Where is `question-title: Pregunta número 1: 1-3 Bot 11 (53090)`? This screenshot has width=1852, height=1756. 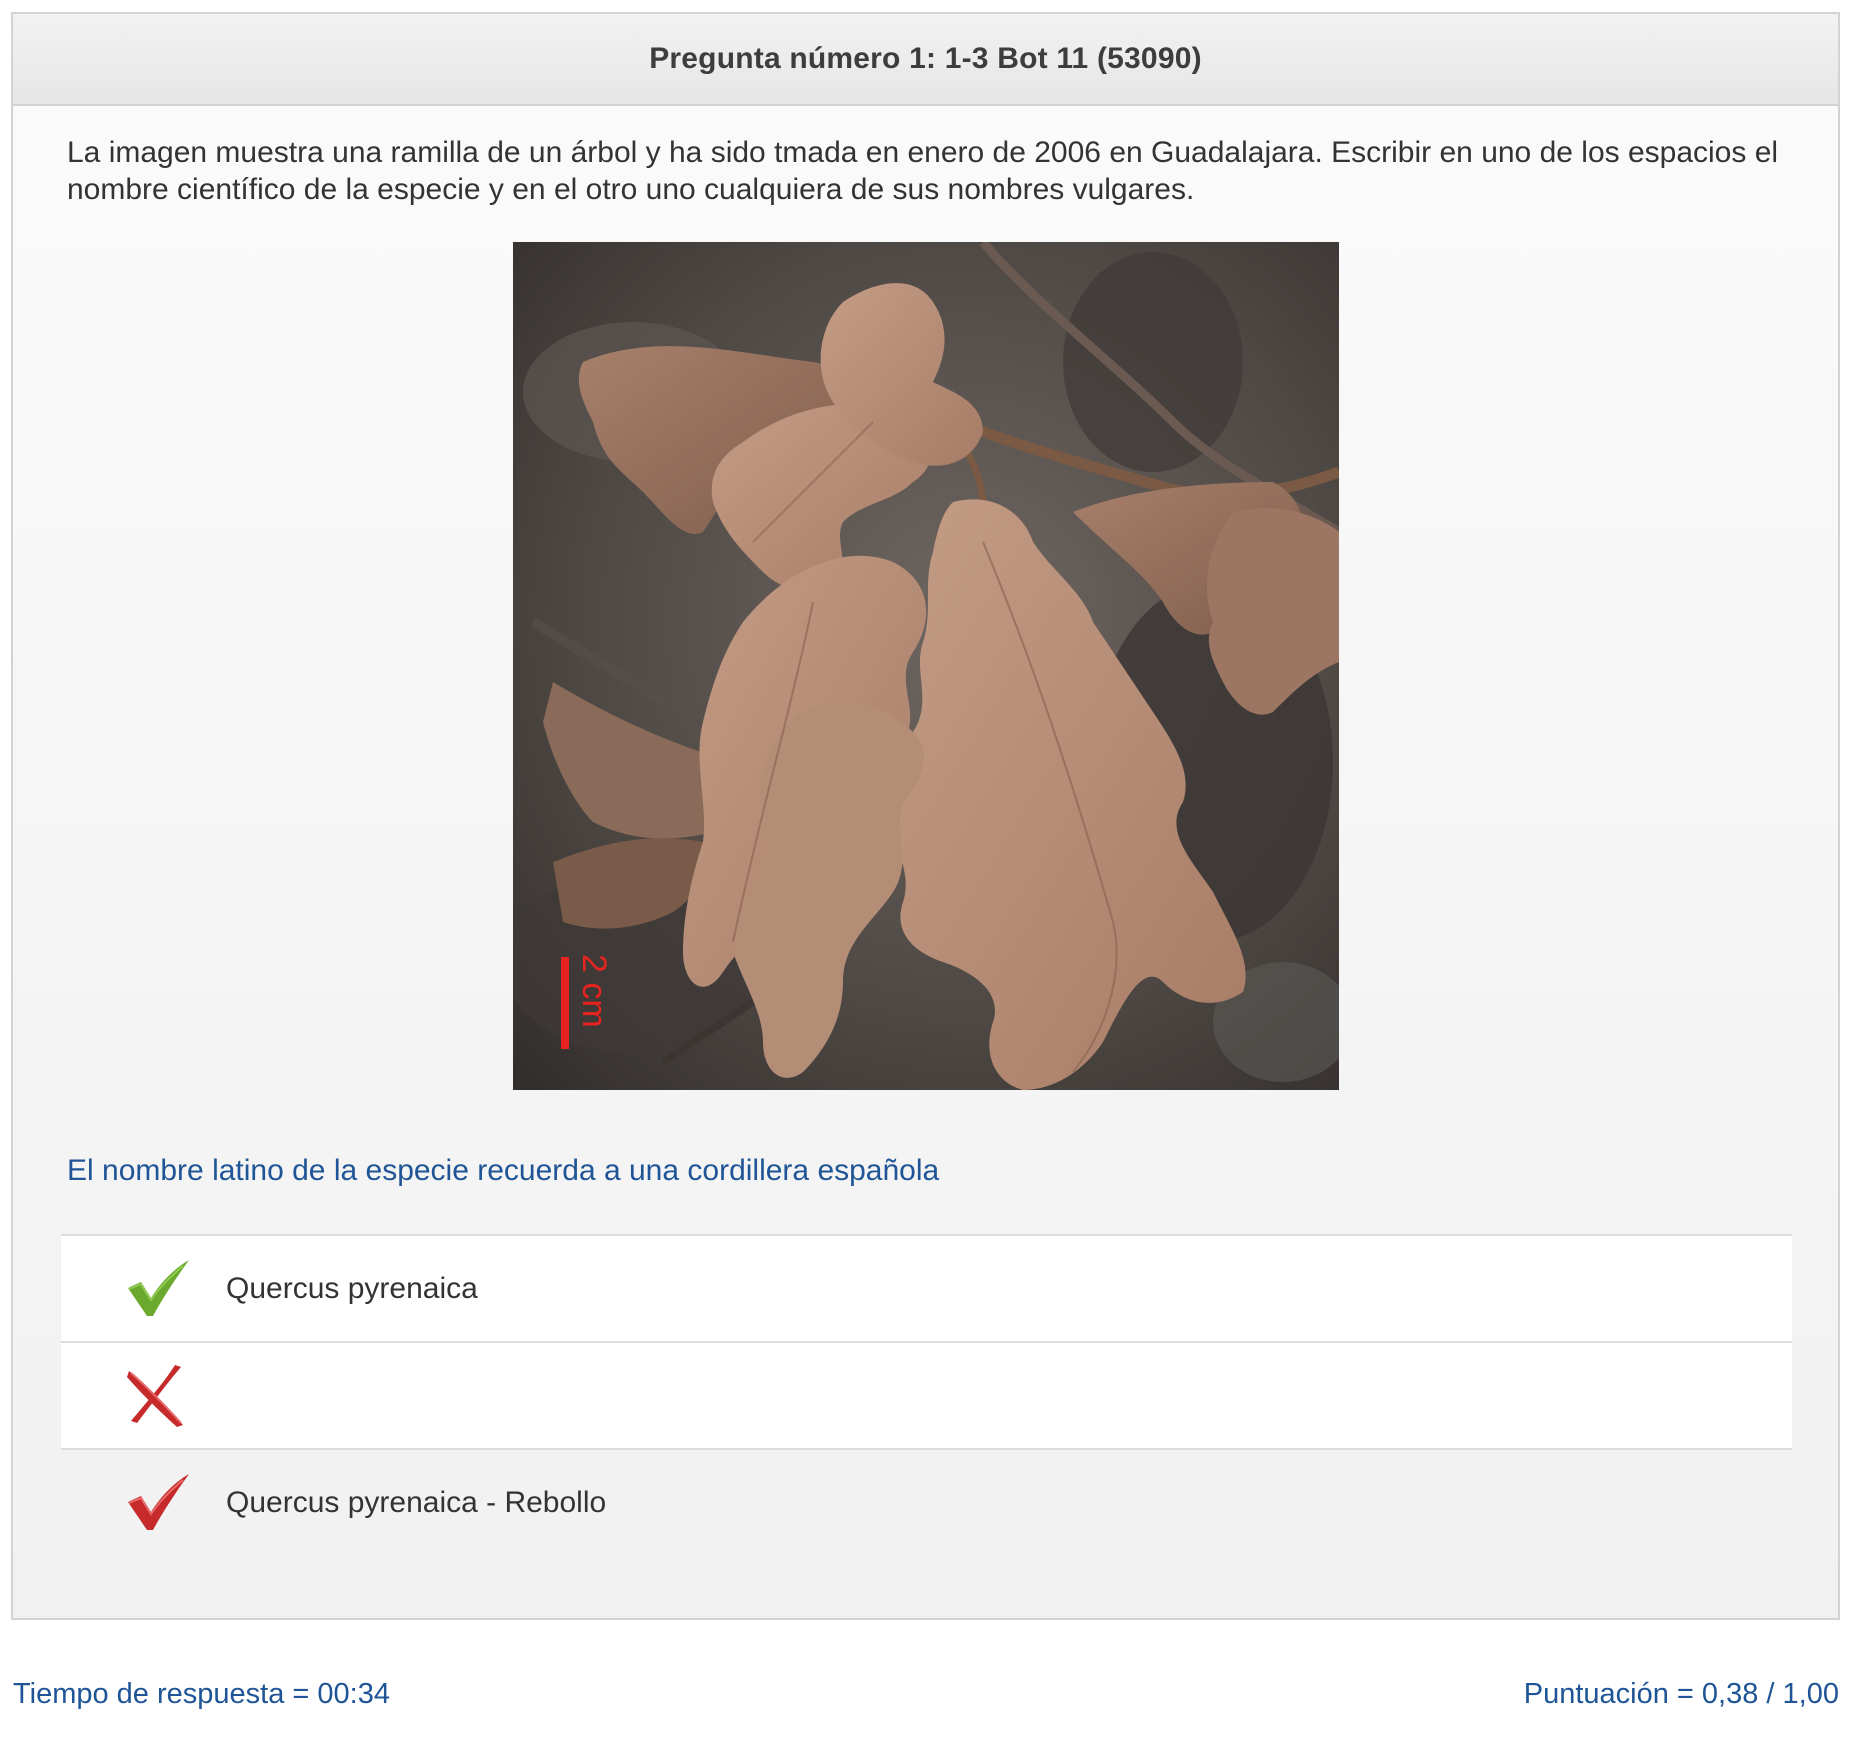 question-title: Pregunta número 1: 1-3 Bot 11 (53090) is located at coordinates (925, 58).